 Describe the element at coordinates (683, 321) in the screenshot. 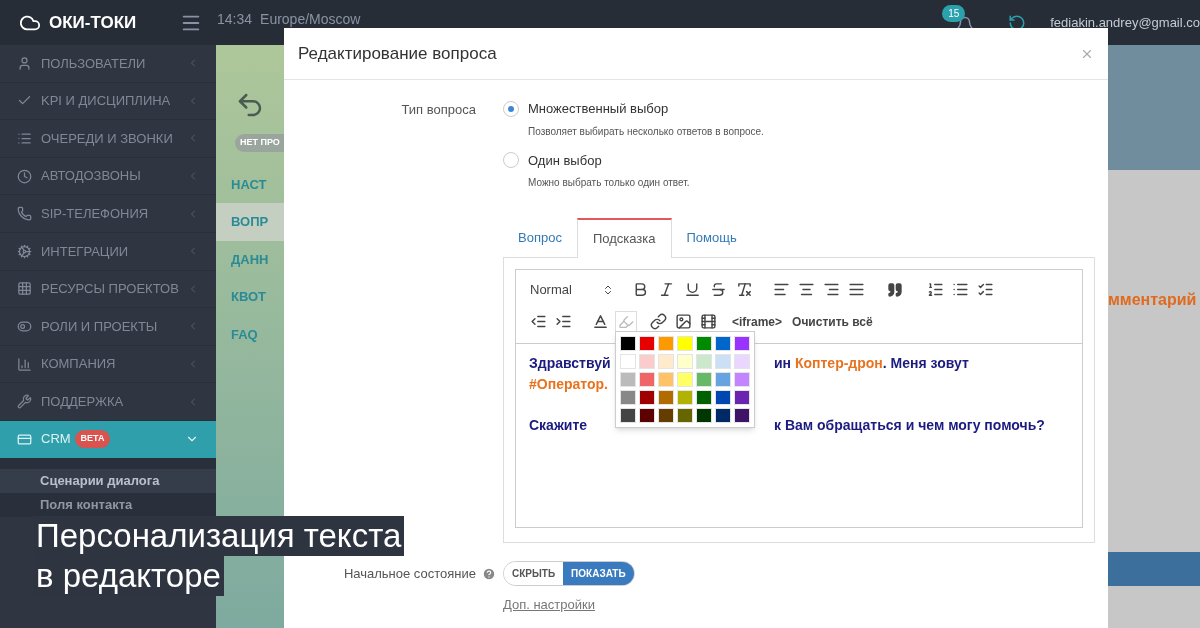

I see `image-icon` at that location.